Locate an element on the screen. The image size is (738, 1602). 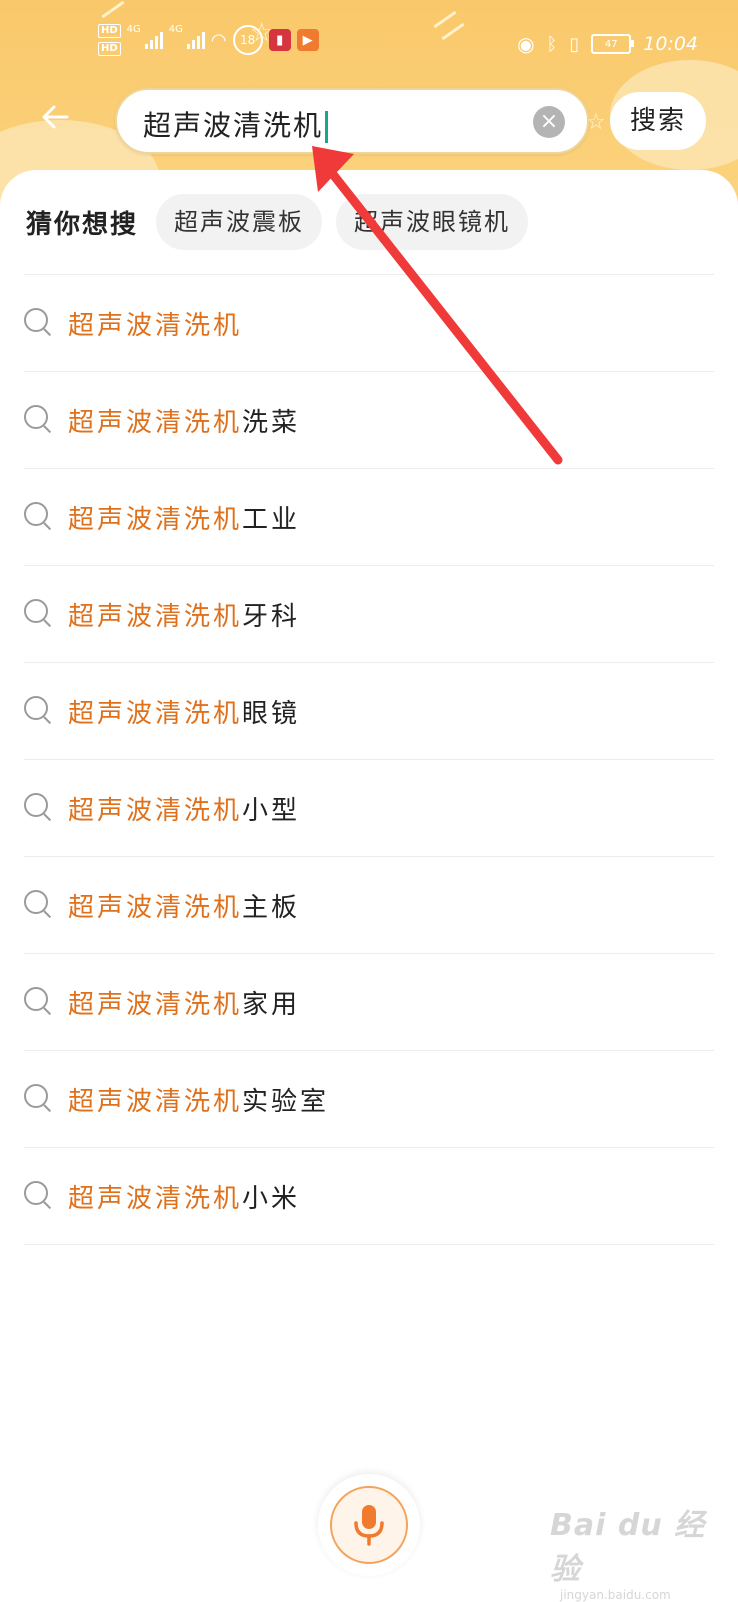
result-suffix: 洗菜 is located at coordinates (271, 422).